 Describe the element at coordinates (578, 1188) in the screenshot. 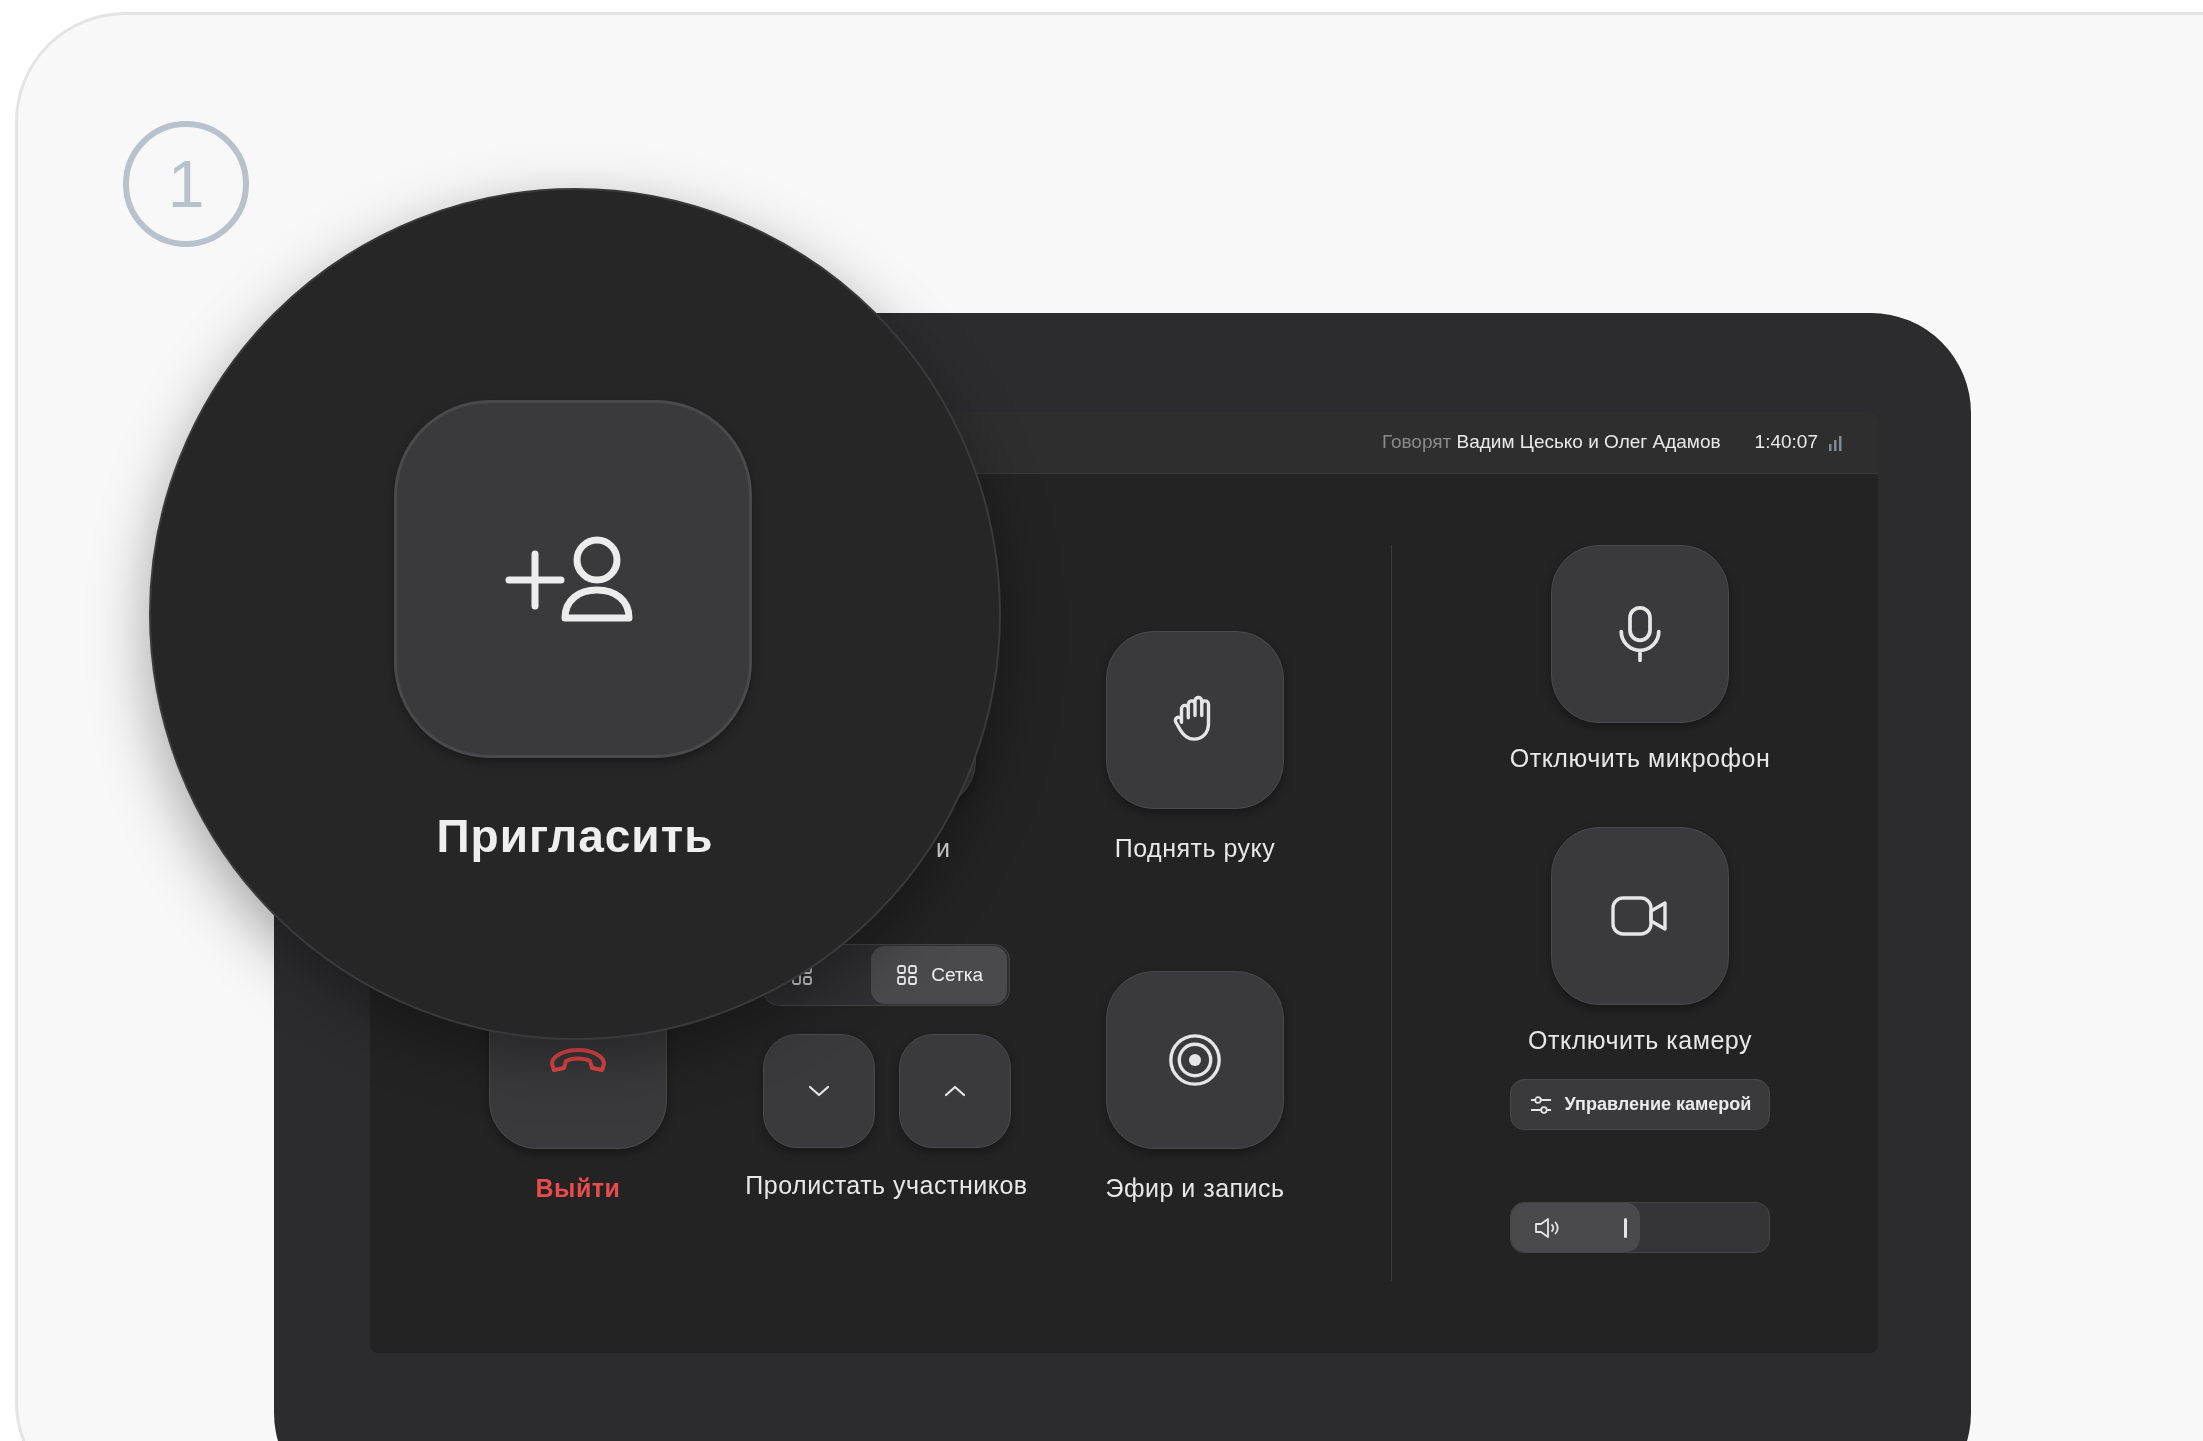

I see `leave-label: Выйти` at that location.